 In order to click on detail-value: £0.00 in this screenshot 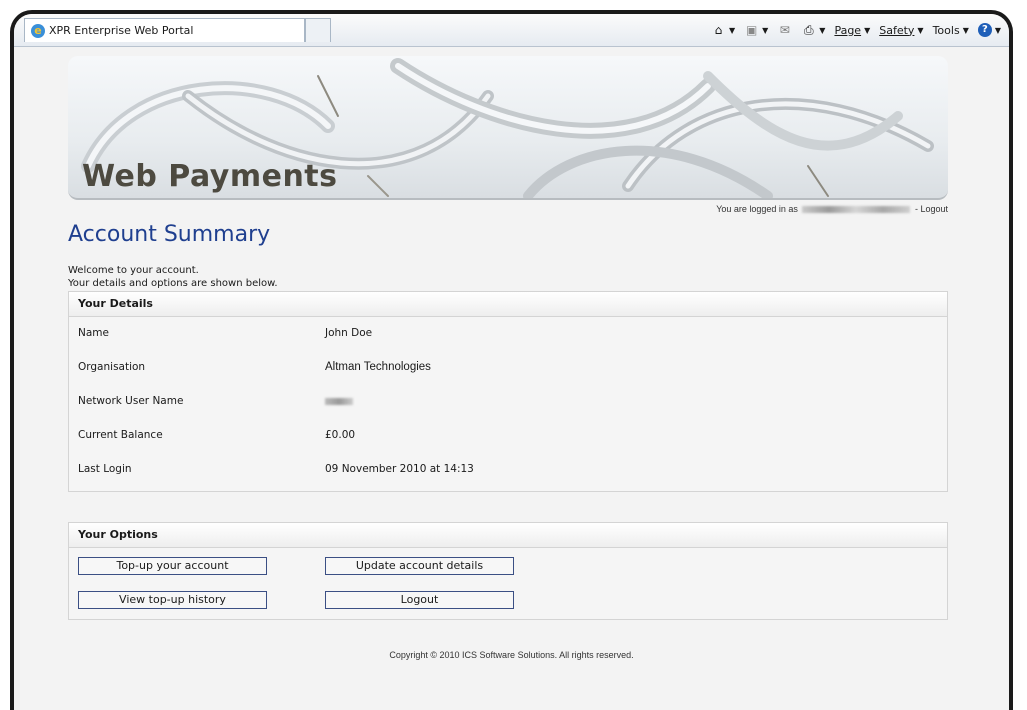, I will do `click(340, 435)`.